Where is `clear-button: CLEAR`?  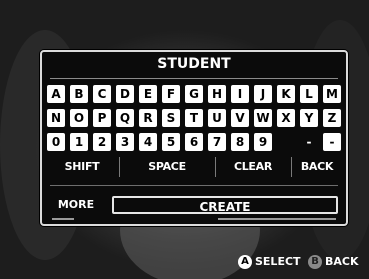
clear-button: CLEAR is located at coordinates (253, 167).